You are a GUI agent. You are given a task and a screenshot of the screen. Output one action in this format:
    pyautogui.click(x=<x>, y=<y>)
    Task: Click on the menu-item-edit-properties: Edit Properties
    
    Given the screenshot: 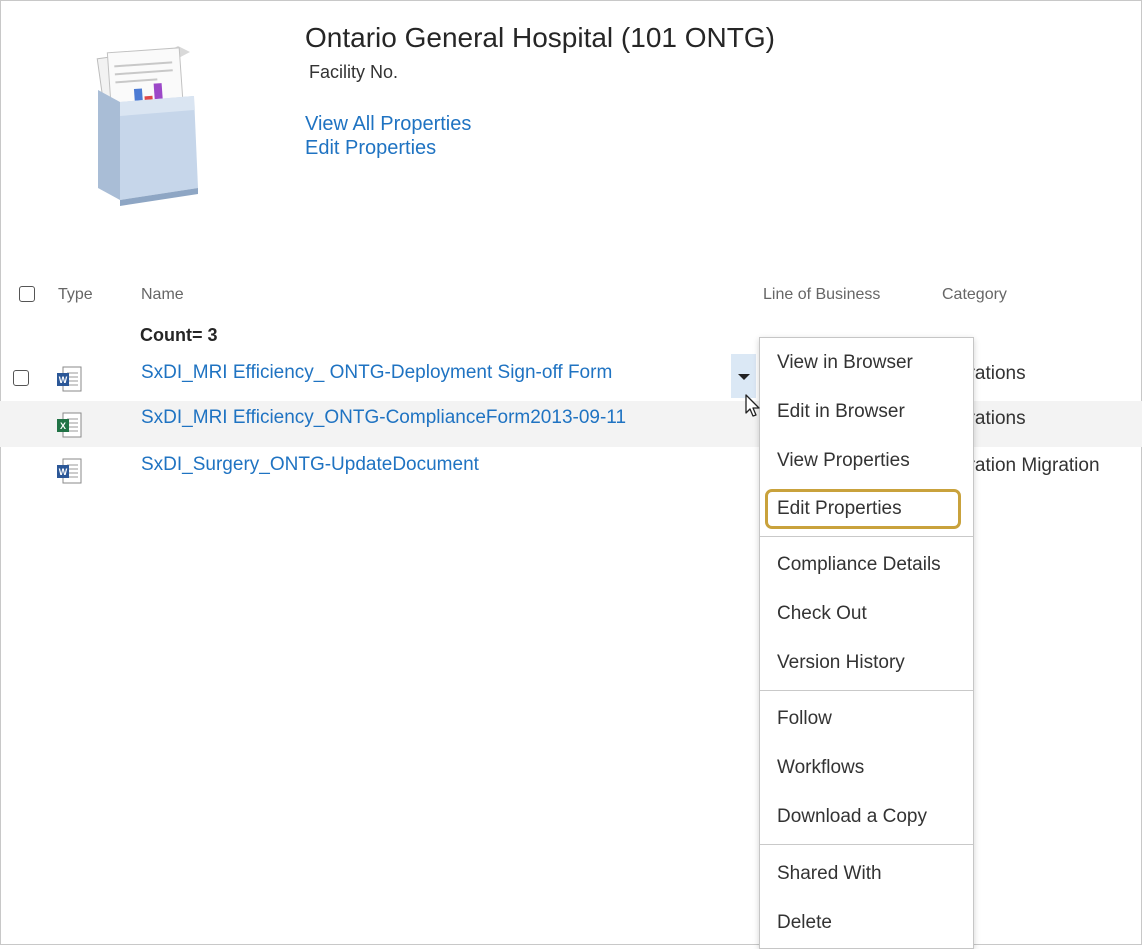 What is the action you would take?
    pyautogui.click(x=839, y=509)
    